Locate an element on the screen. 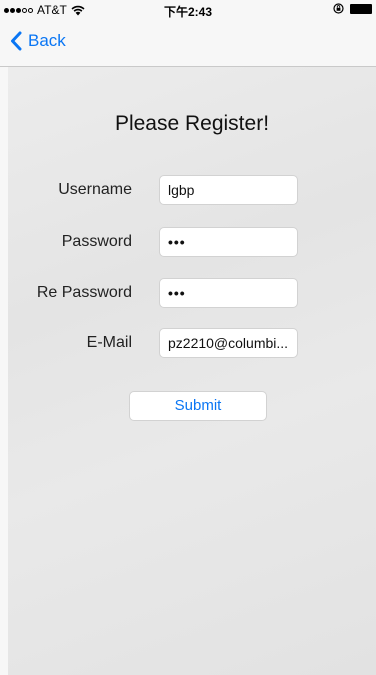 The width and height of the screenshot is (376, 675). re-password-input: ••• is located at coordinates (228, 293).